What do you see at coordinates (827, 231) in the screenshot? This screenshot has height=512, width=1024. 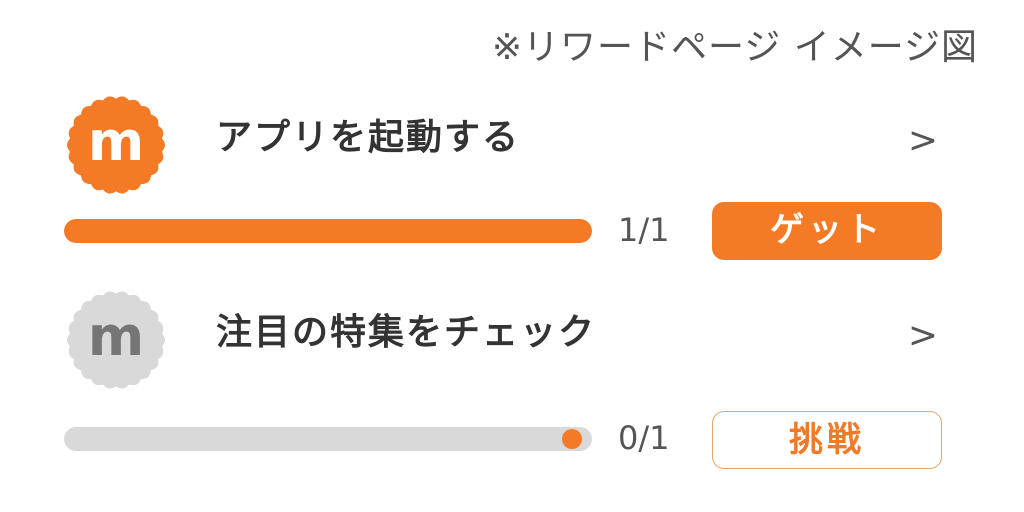 I see `get-reward-button: ゲット` at bounding box center [827, 231].